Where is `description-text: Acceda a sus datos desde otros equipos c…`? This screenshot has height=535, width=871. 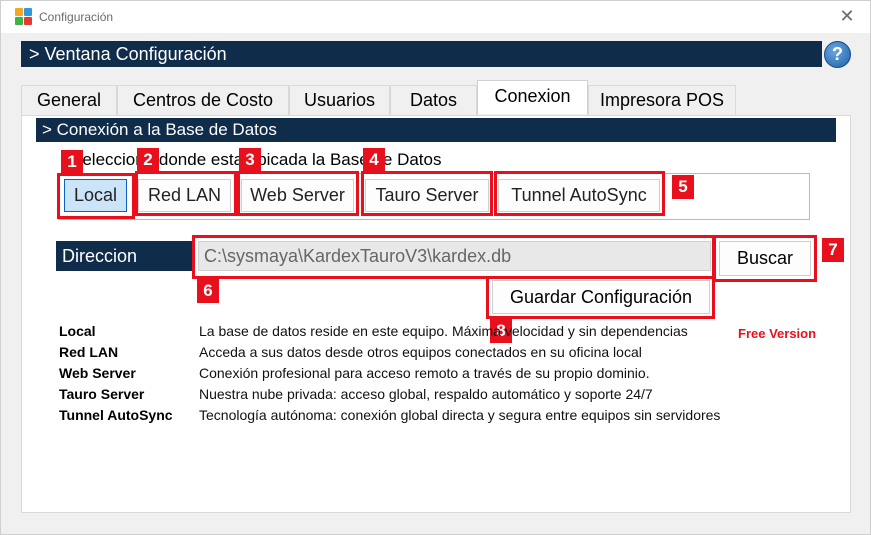 description-text: Acceda a sus datos desde otros equipos c… is located at coordinates (420, 352).